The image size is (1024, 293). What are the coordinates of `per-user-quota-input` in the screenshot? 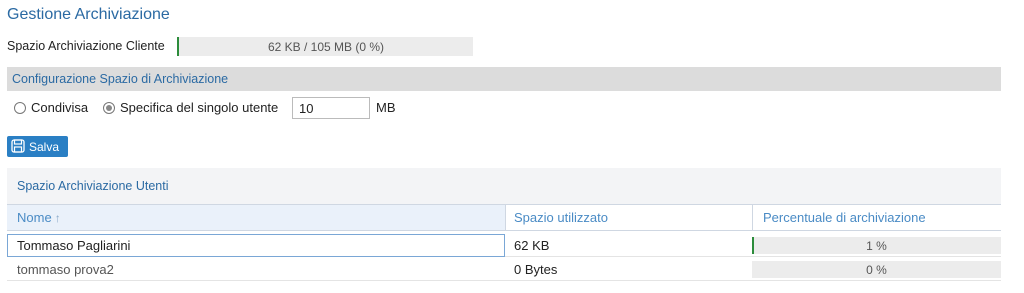 It's located at (331, 108).